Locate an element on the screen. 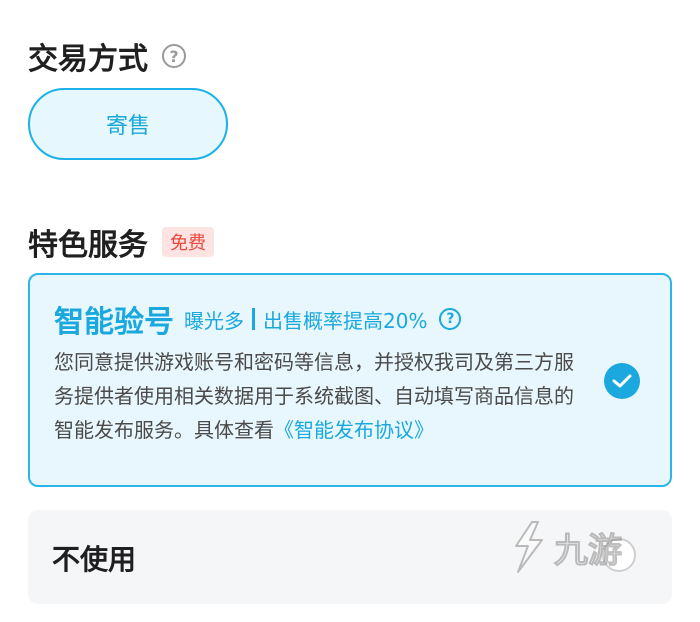 This screenshot has width=700, height=622. agreement-link: 《智能发布协议》 is located at coordinates (354, 430).